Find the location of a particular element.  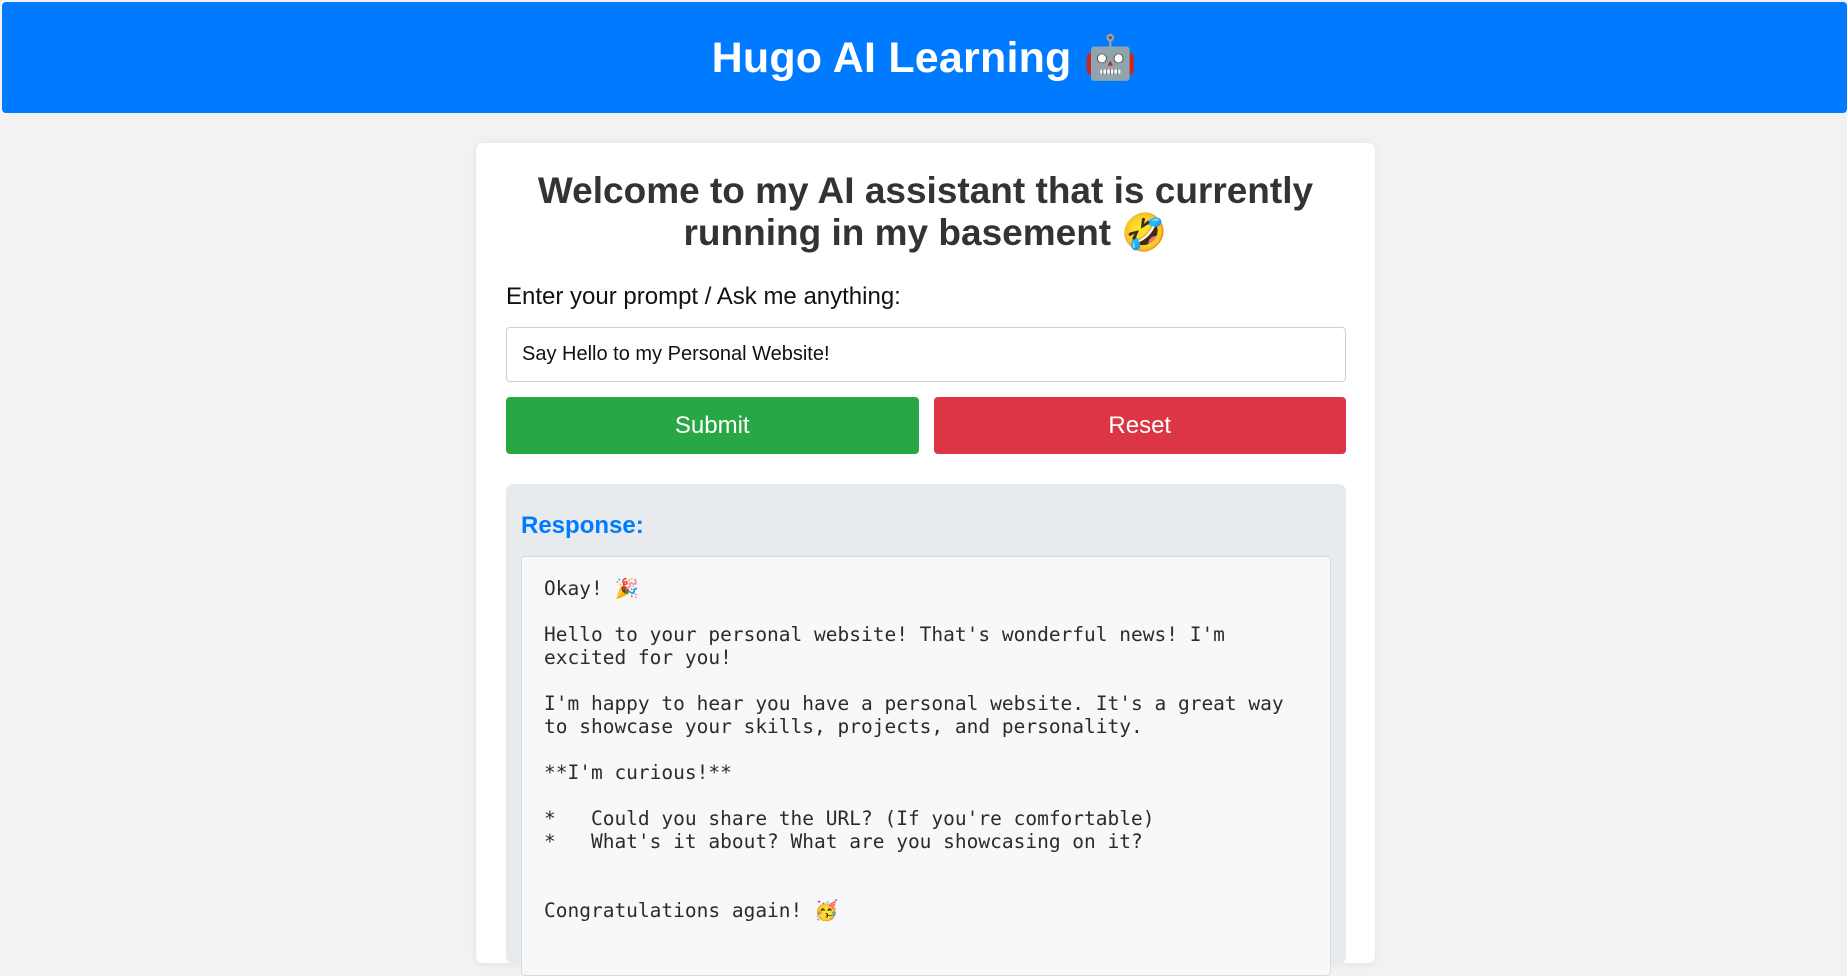

site-title: Hugo AI Learning 🤖 is located at coordinates (924, 57).